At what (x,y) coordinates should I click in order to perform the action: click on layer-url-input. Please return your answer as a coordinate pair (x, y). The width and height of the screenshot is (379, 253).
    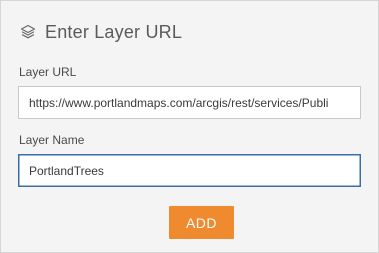
    Looking at the image, I should click on (189, 102).